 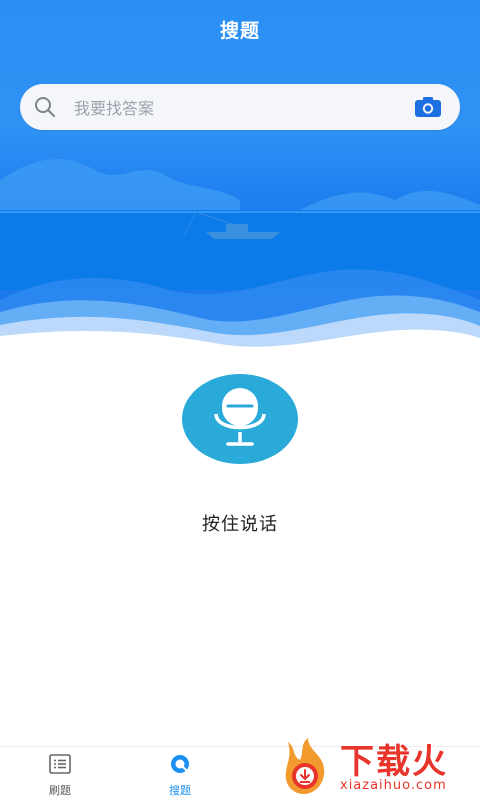 What do you see at coordinates (180, 790) in the screenshot?
I see `tab-label: 搜题` at bounding box center [180, 790].